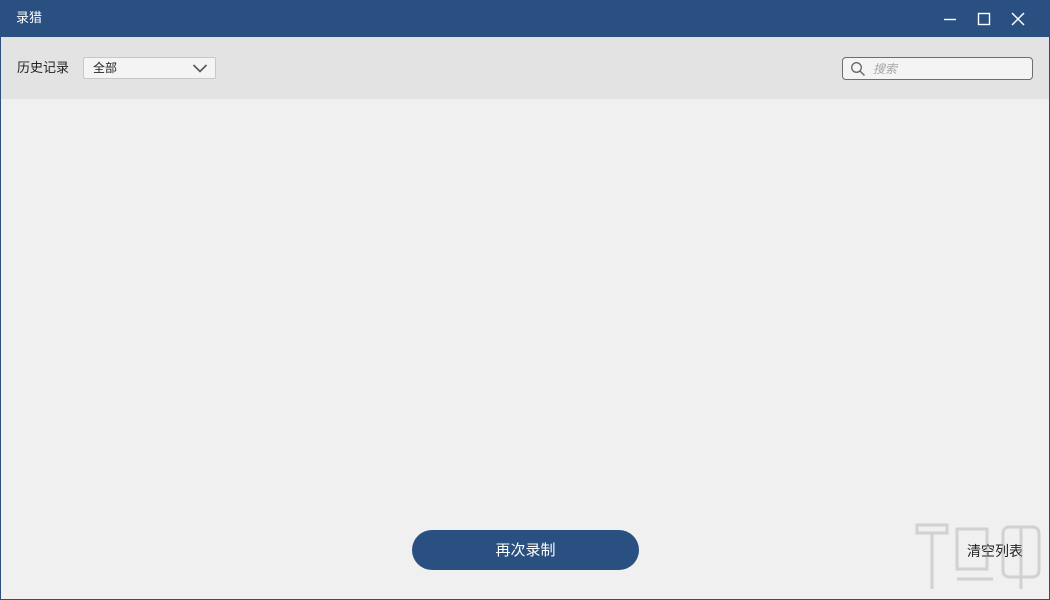 The width and height of the screenshot is (1050, 600). Describe the element at coordinates (525, 19) in the screenshot. I see `title-bar: 录猎` at that location.